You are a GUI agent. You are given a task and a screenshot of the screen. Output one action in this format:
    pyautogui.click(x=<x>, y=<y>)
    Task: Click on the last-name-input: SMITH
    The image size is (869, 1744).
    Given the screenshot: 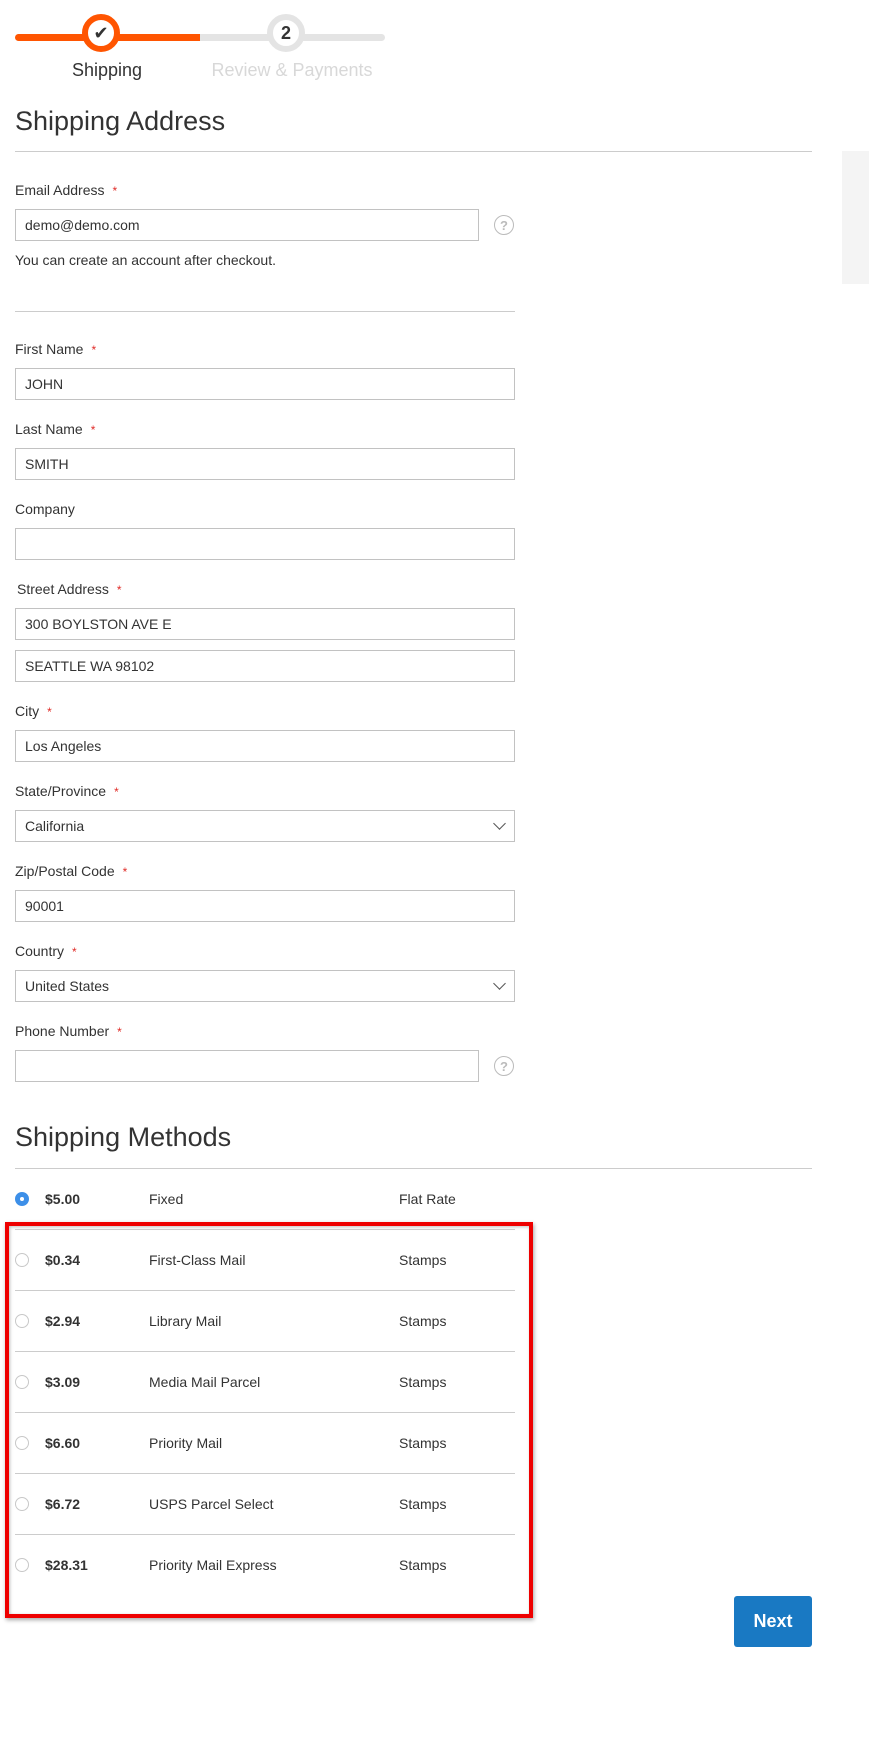 What is the action you would take?
    pyautogui.click(x=265, y=464)
    